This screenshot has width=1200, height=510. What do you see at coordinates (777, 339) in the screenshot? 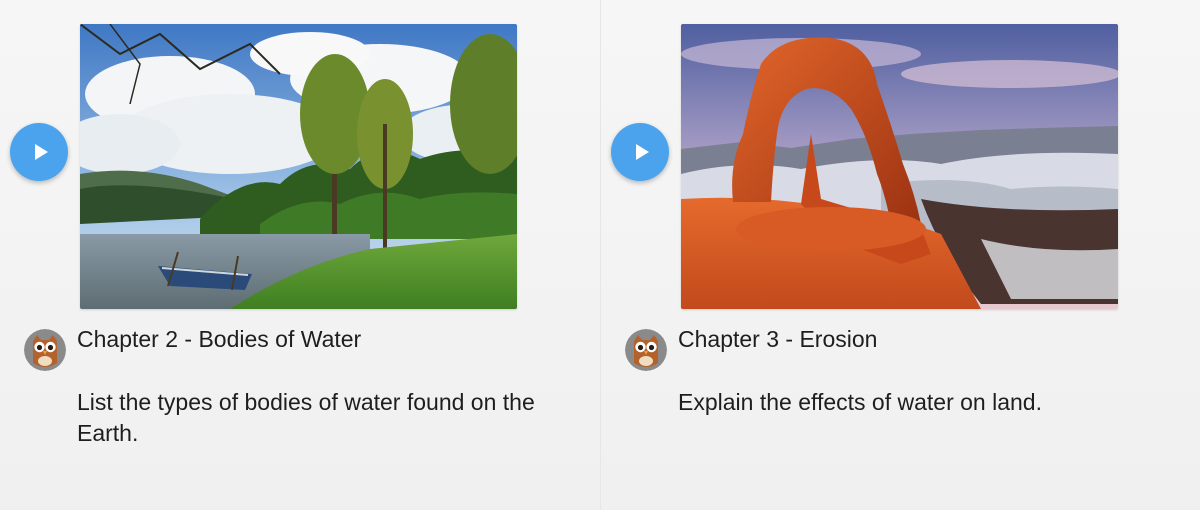
I see `chapter-title: Chapter 3 - Erosion` at bounding box center [777, 339].